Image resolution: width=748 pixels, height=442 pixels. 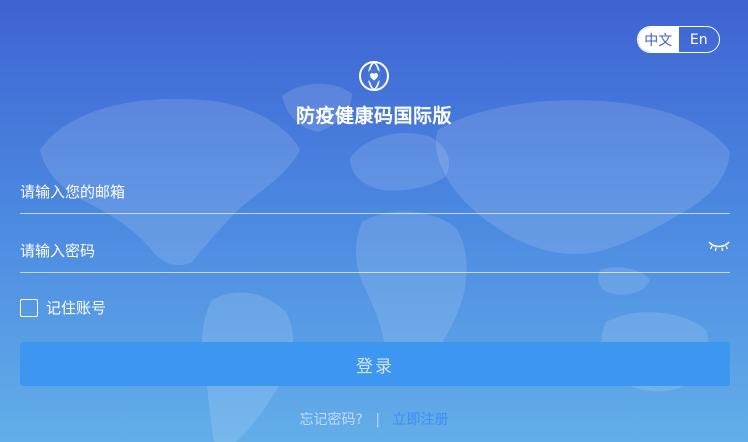 I want to click on eye-closed-icon, so click(x=719, y=246).